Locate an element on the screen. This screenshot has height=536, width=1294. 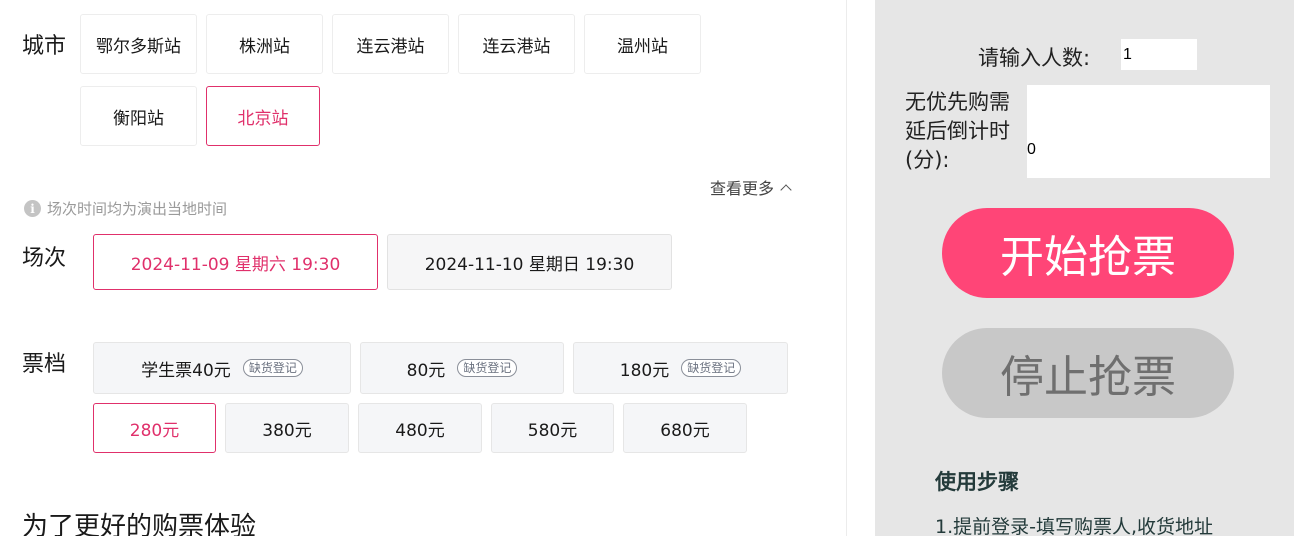
tier-option-580: 580元 is located at coordinates (552, 428).